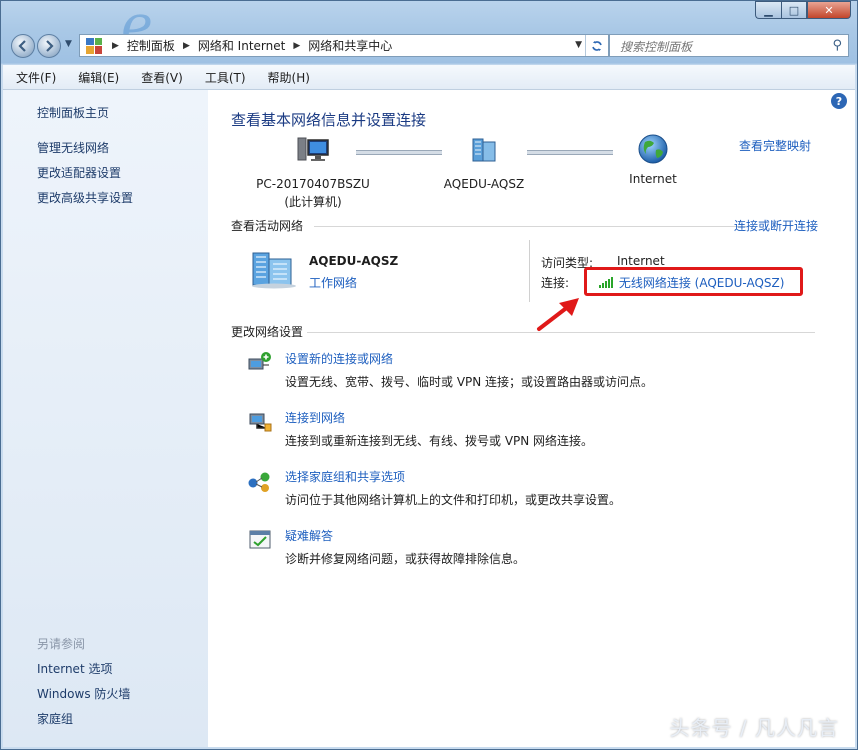 Image resolution: width=858 pixels, height=750 pixels. What do you see at coordinates (484, 184) in the screenshot?
I see `network-name-map: AQEDU-AQSZ` at bounding box center [484, 184].